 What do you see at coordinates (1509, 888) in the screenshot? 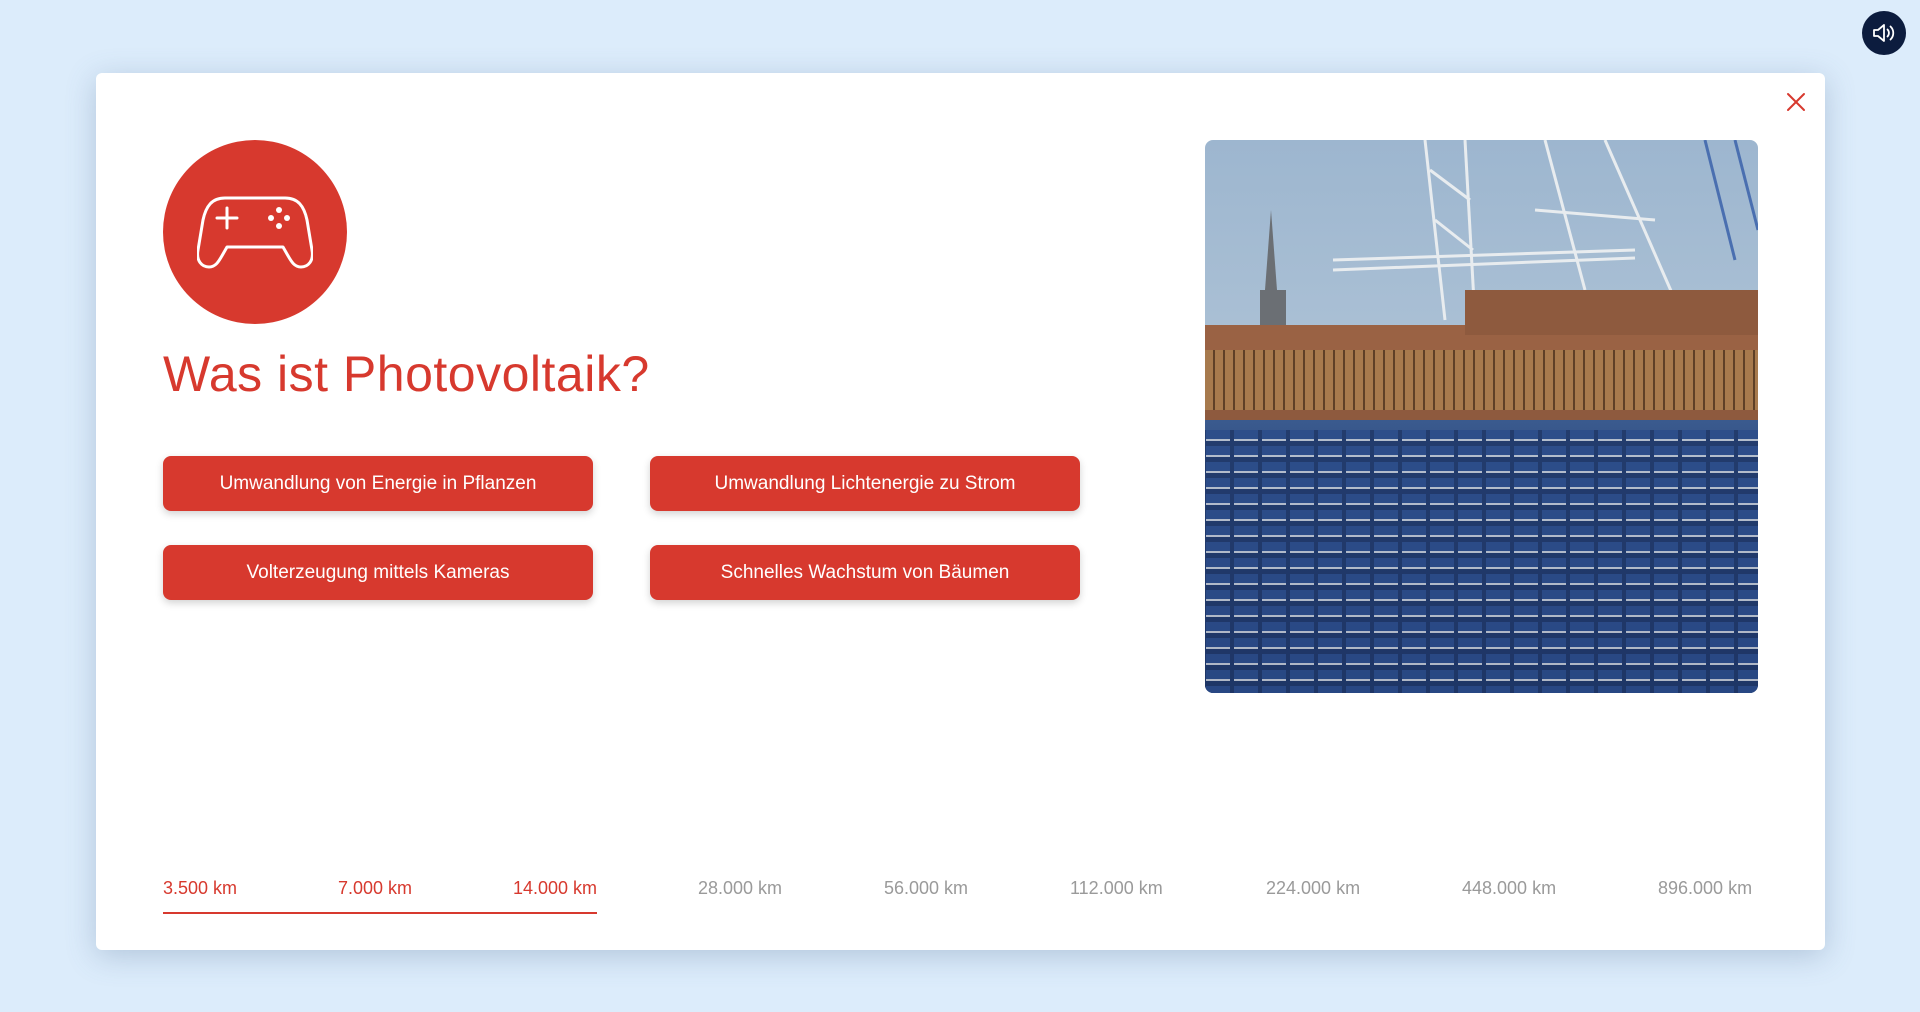
I see `progress-step-8: 448.000 km` at bounding box center [1509, 888].